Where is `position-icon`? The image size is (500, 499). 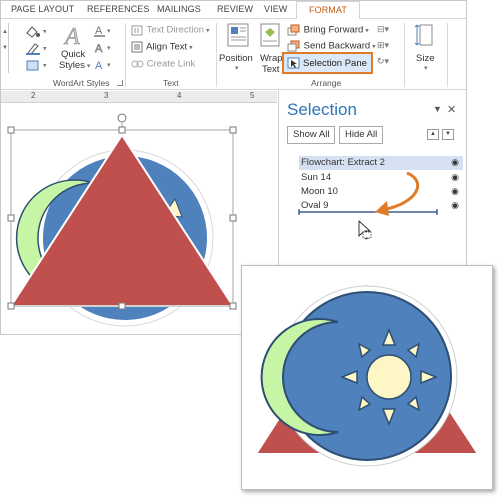
position-icon is located at coordinates (238, 35).